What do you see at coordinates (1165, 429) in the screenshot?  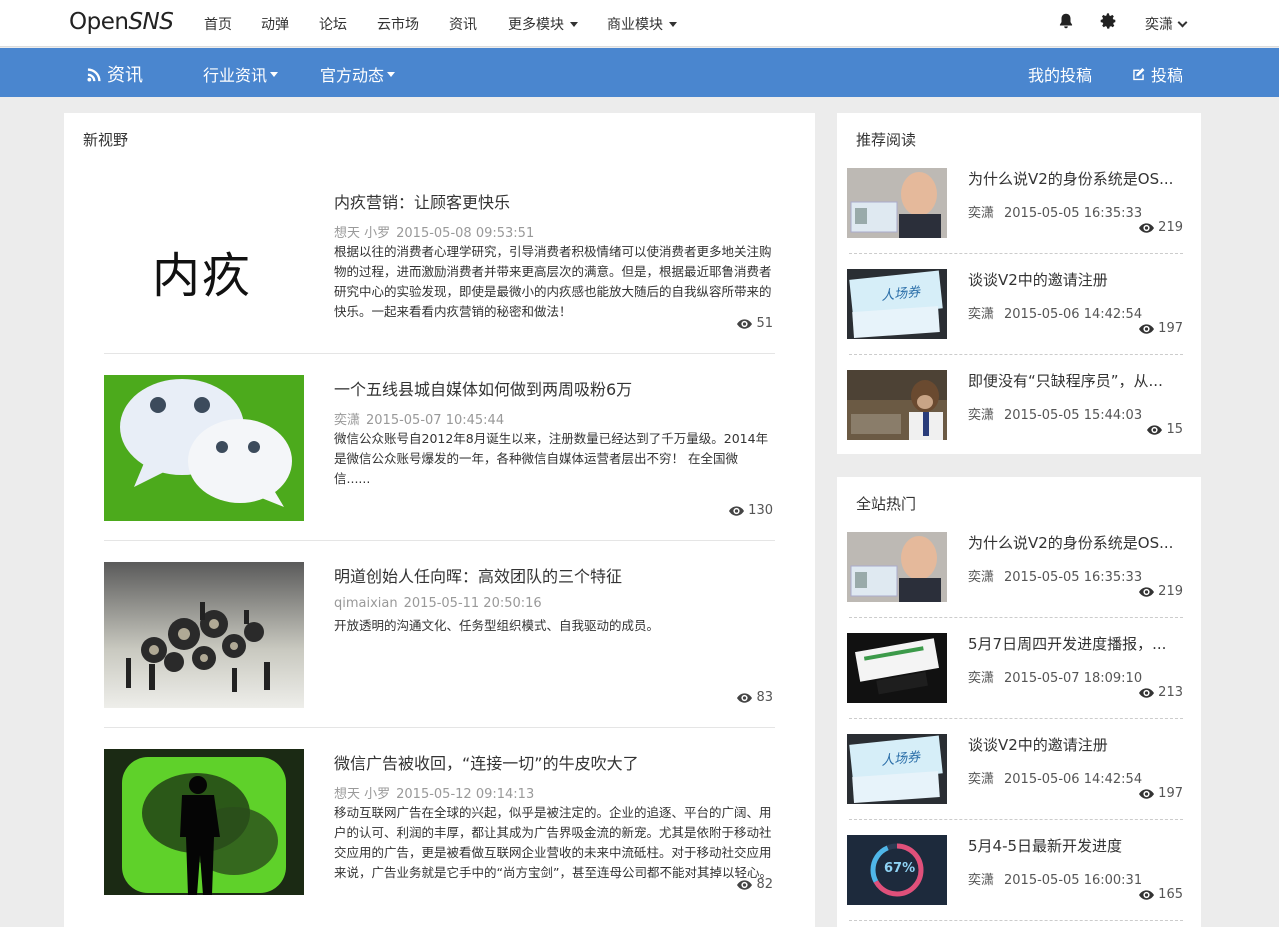 I see `recommend-item-views: 15` at bounding box center [1165, 429].